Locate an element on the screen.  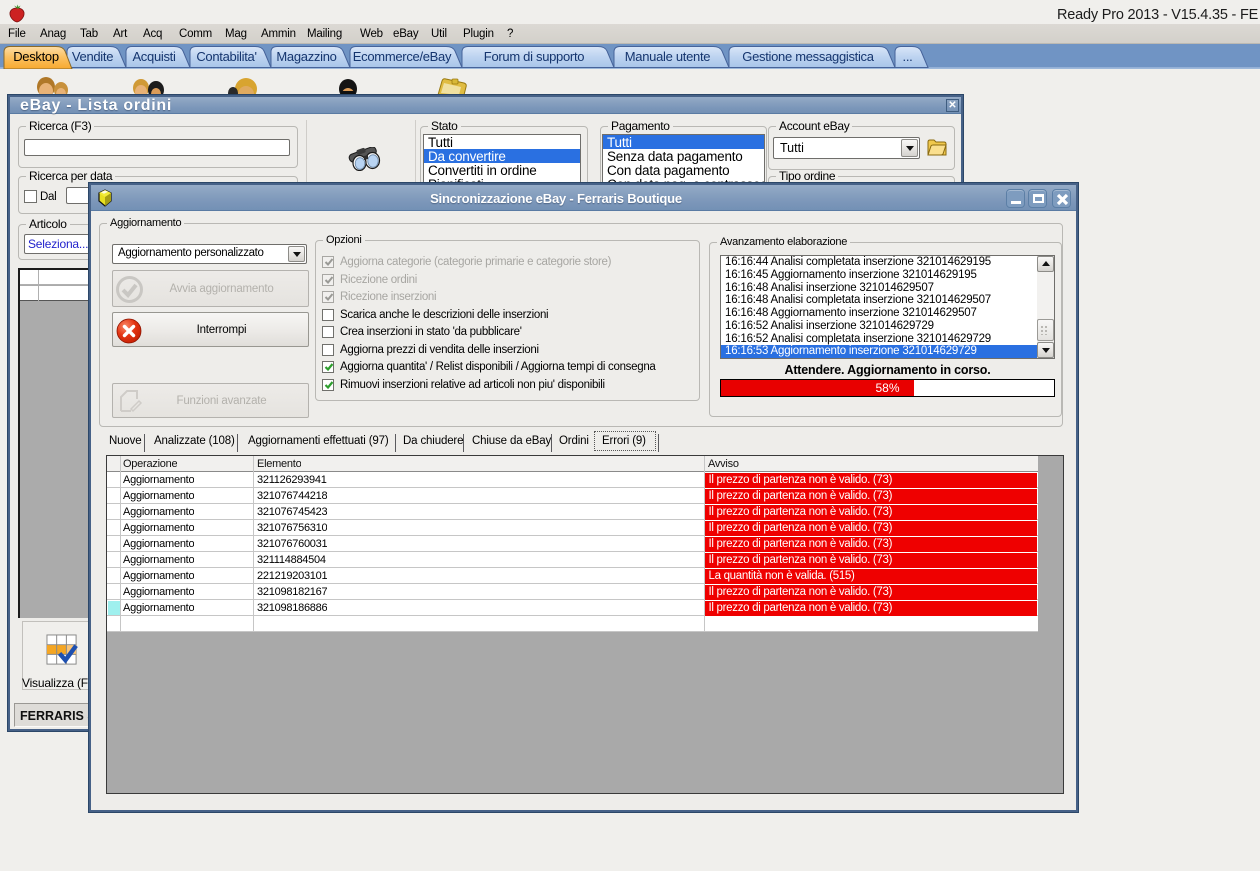
svg-text: Acquisti is located at coordinates (154, 56).